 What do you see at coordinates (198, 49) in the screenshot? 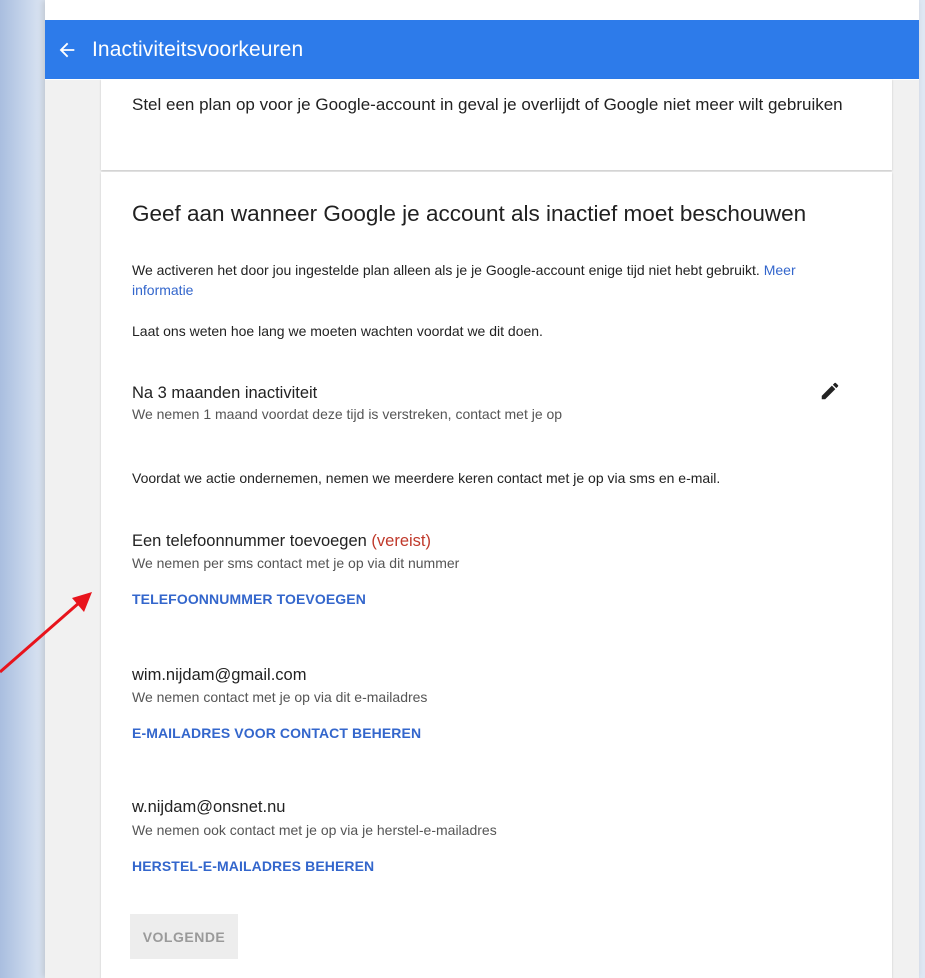
I see `page-title: Inactiviteitsvoorkeuren` at bounding box center [198, 49].